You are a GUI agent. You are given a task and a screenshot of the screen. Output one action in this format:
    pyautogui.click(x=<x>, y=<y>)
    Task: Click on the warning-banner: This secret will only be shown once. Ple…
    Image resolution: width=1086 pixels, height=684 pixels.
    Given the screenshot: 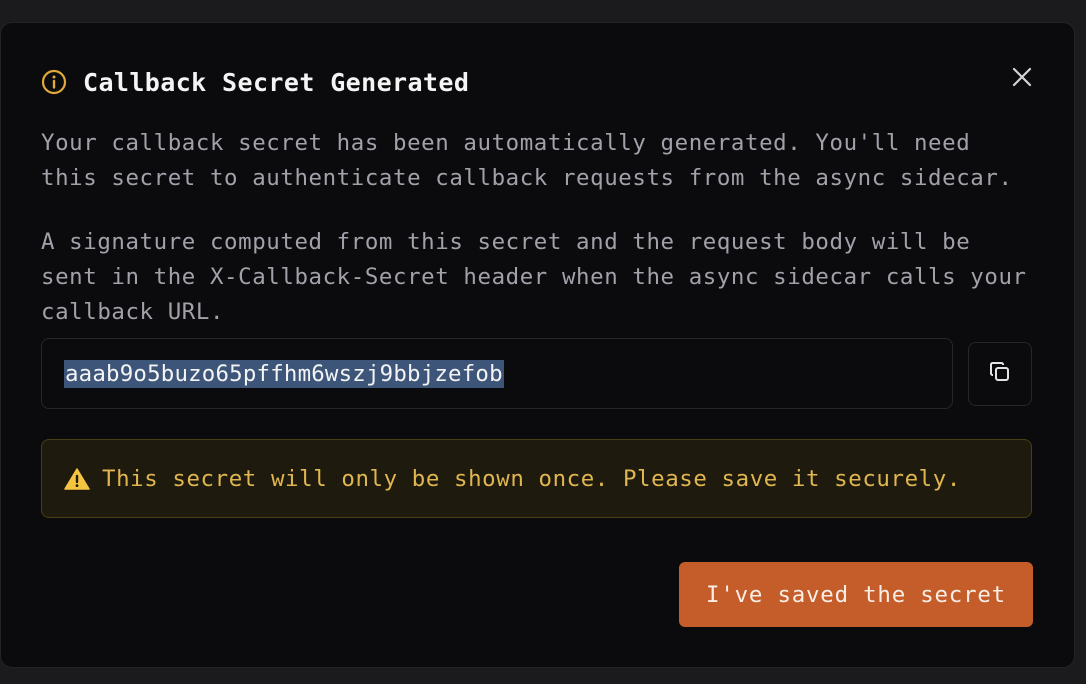 What is the action you would take?
    pyautogui.click(x=536, y=478)
    